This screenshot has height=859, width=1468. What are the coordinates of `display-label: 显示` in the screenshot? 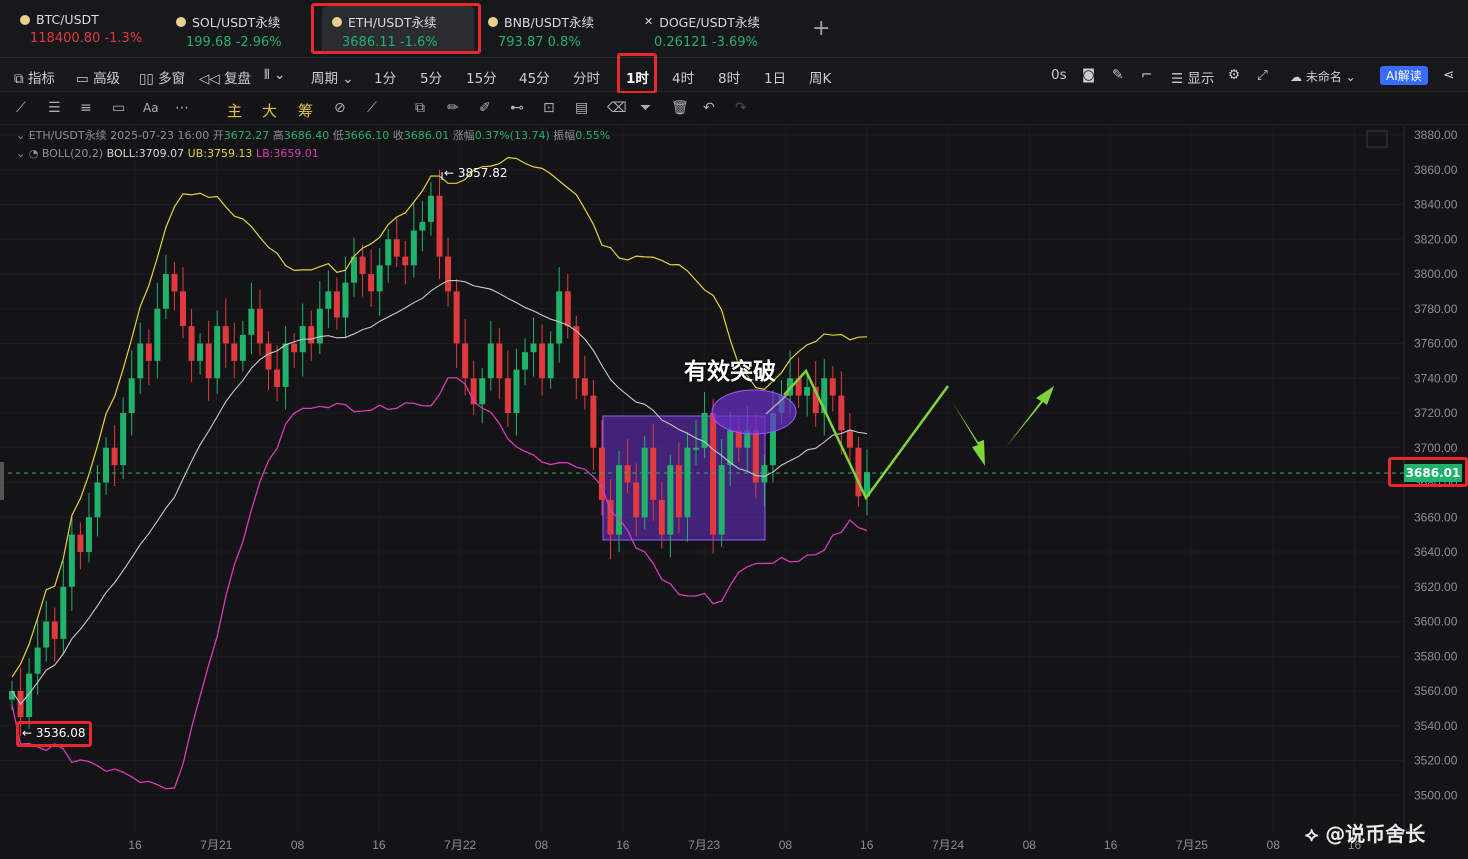 It's located at (1201, 79).